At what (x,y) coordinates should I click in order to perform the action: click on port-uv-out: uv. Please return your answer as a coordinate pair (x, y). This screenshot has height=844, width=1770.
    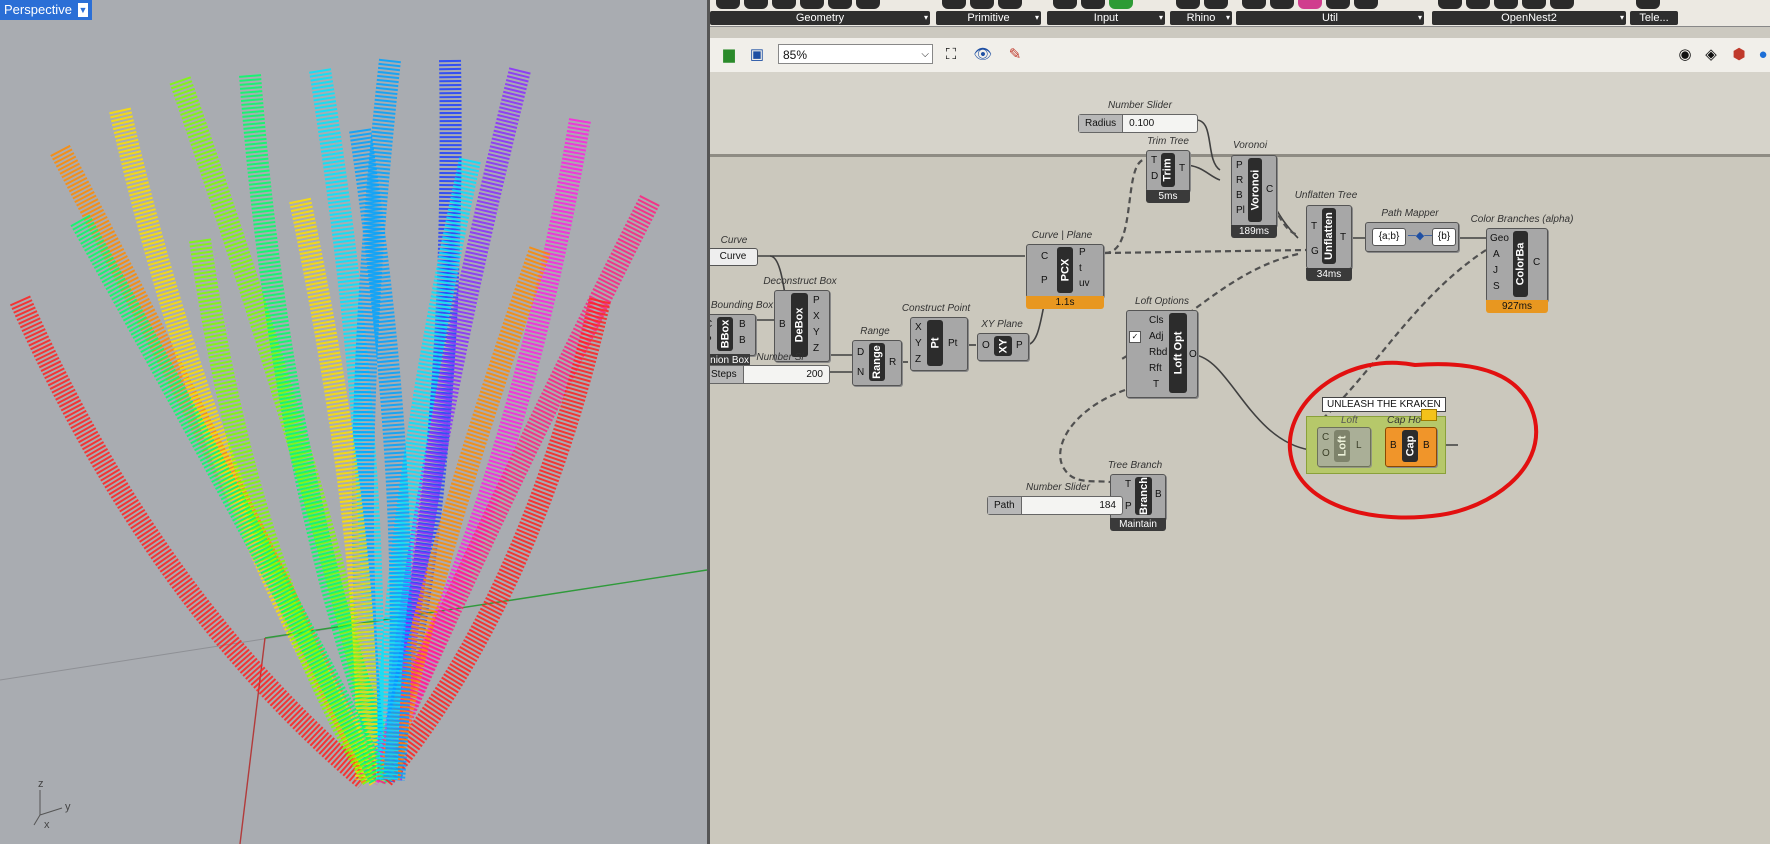
    Looking at the image, I should click on (1084, 283).